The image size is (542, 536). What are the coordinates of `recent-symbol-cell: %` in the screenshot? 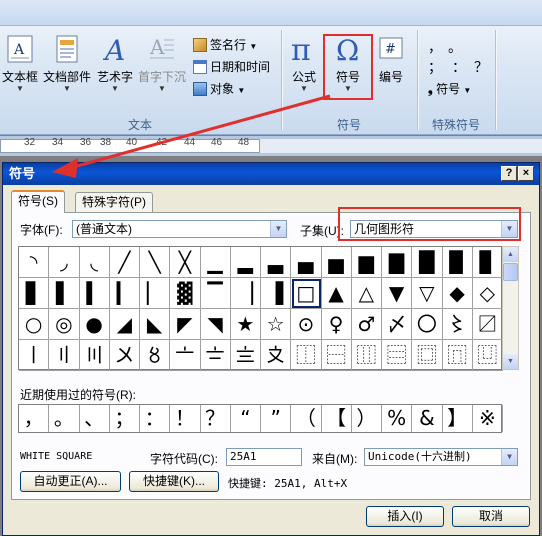 It's located at (397, 418).